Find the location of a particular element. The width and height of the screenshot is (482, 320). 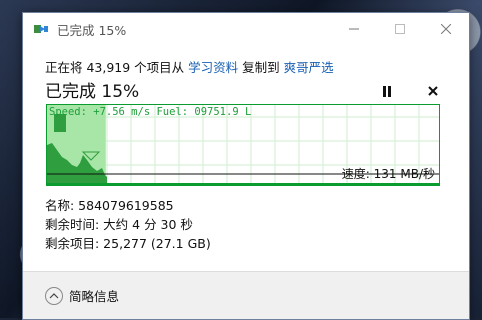

fewer-details-toggle: 简略信息 is located at coordinates (82, 295).